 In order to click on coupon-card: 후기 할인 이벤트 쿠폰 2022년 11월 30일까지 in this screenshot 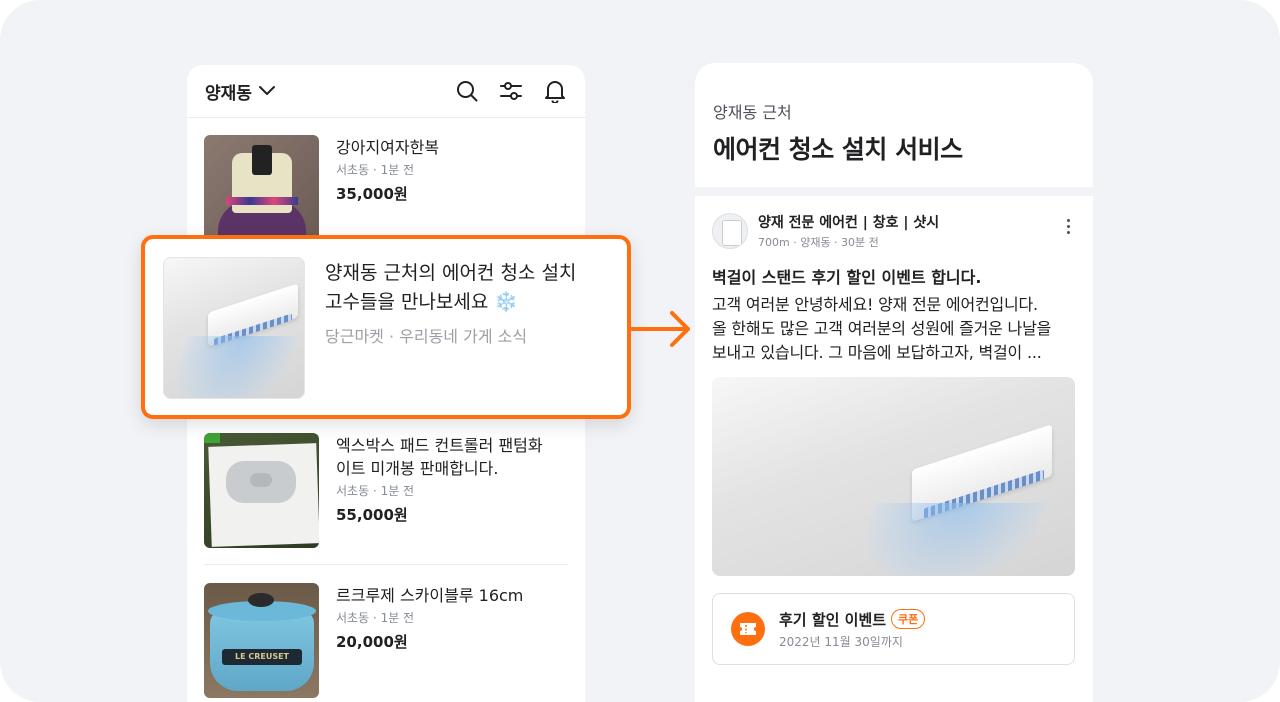, I will do `click(893, 629)`.